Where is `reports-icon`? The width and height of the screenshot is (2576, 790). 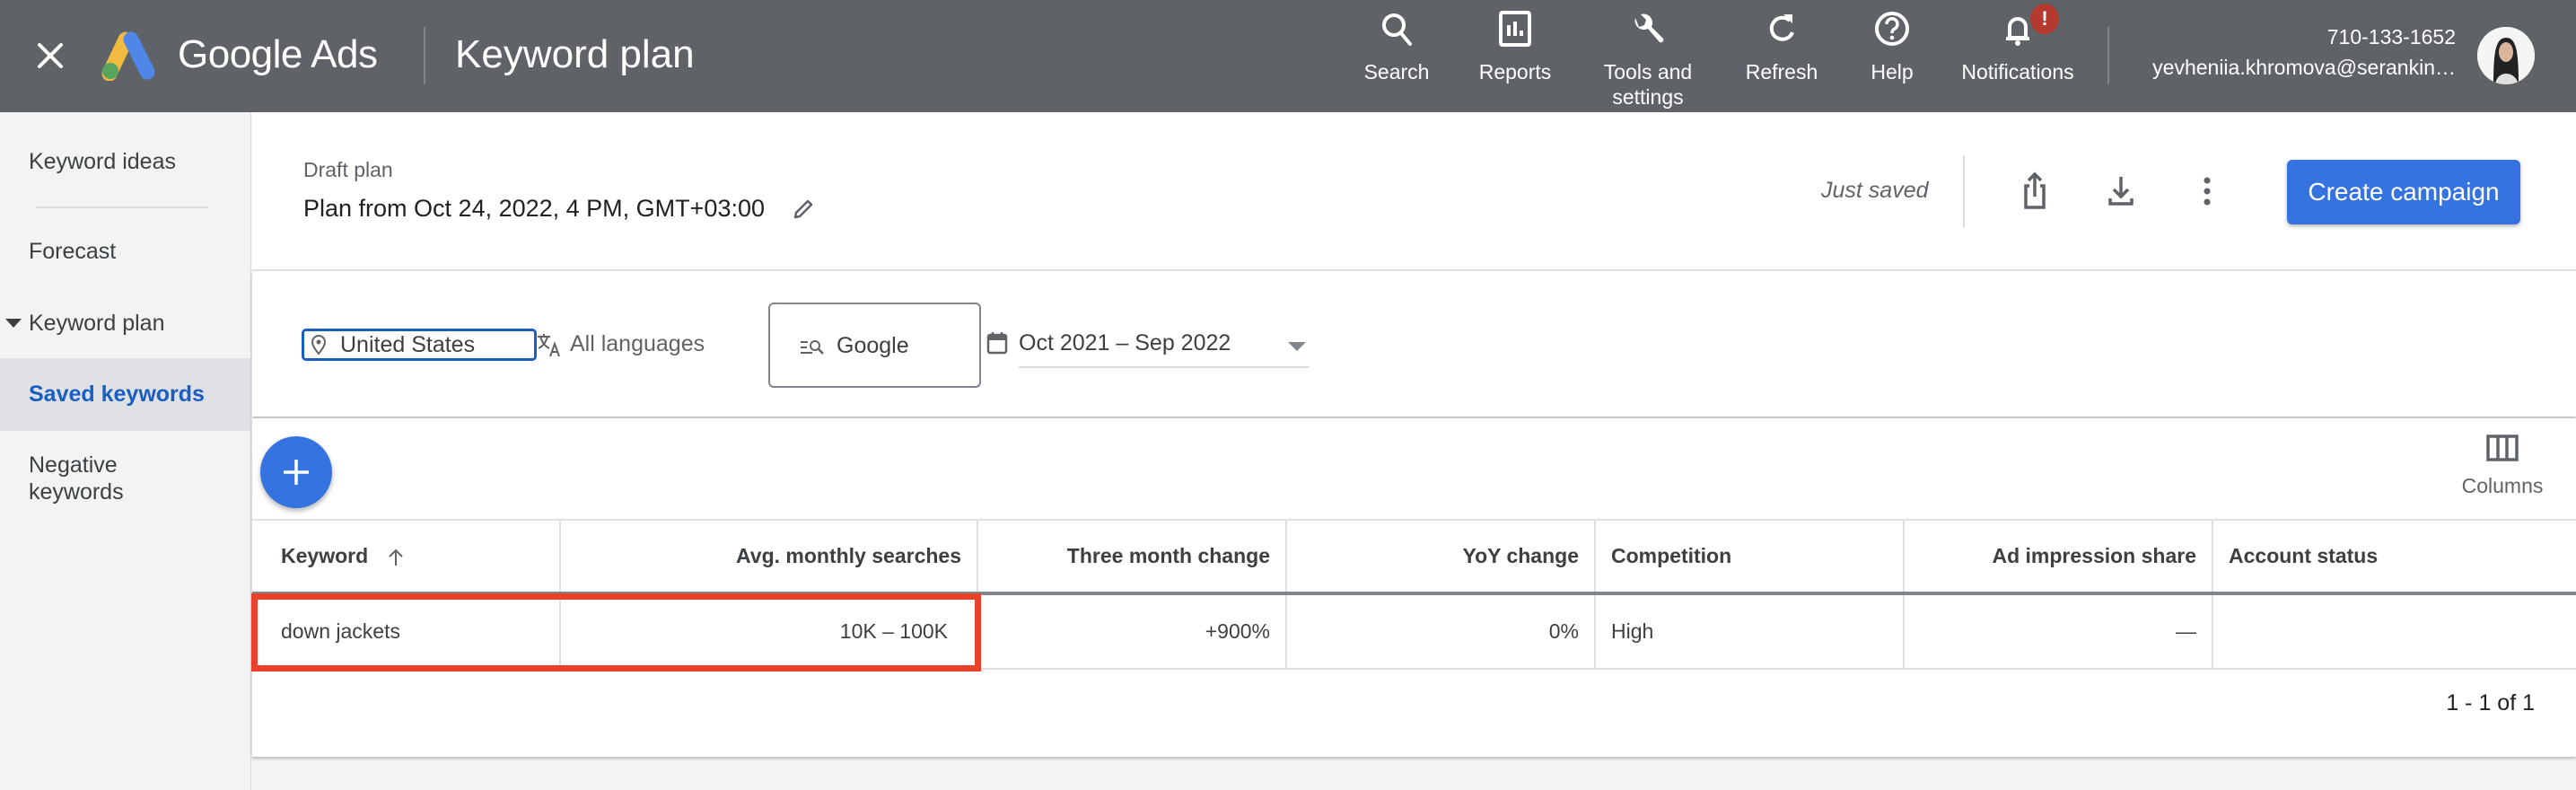 reports-icon is located at coordinates (1515, 29).